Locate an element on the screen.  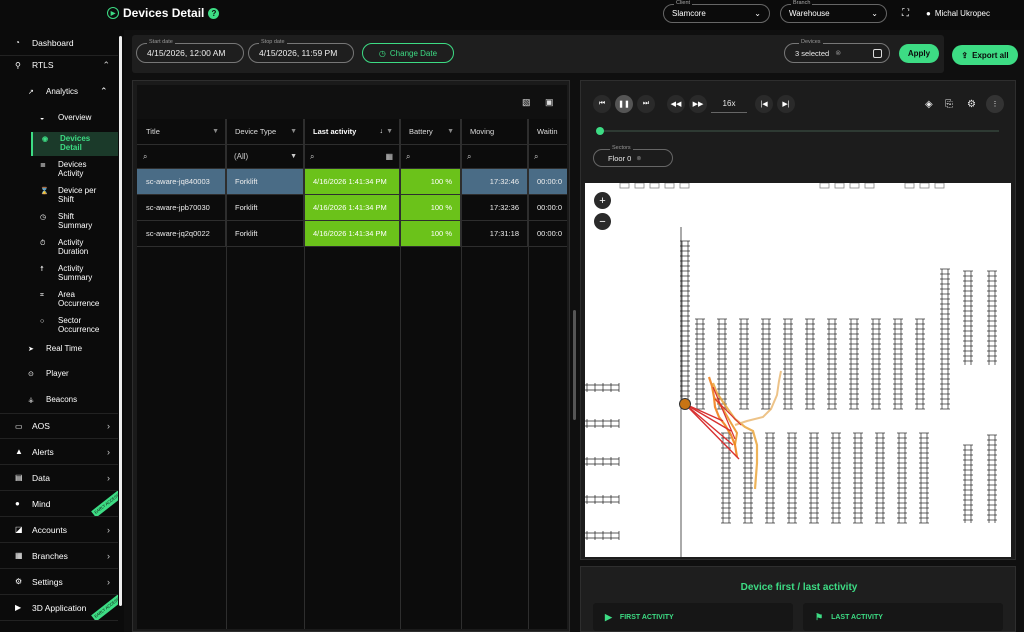
column-chooser-icon: ▣ is located at coordinates (549, 102).